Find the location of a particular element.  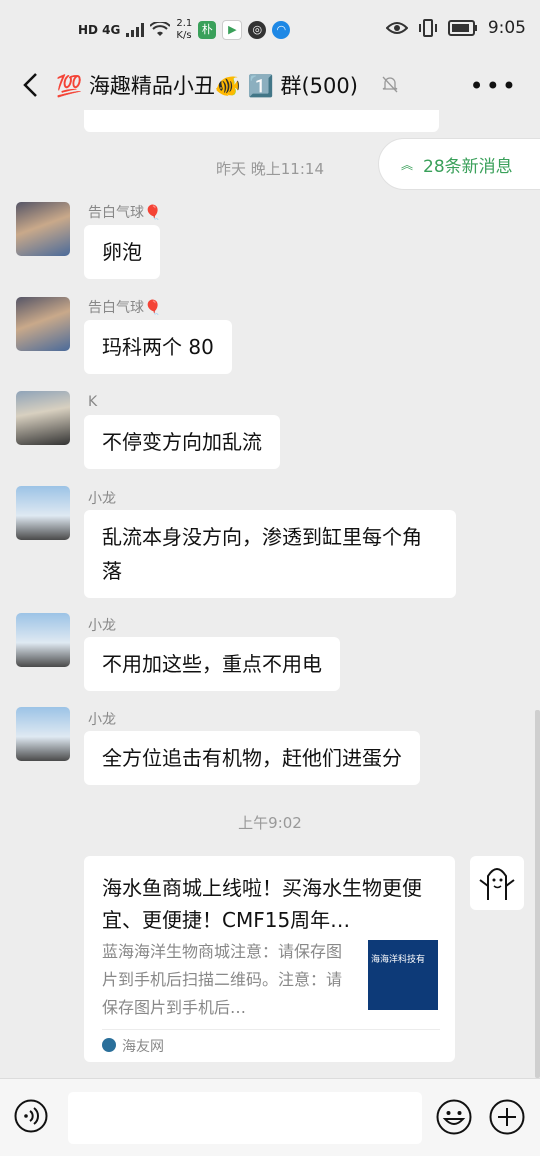

message-bubble: 玛科两个 80 is located at coordinates (158, 347).